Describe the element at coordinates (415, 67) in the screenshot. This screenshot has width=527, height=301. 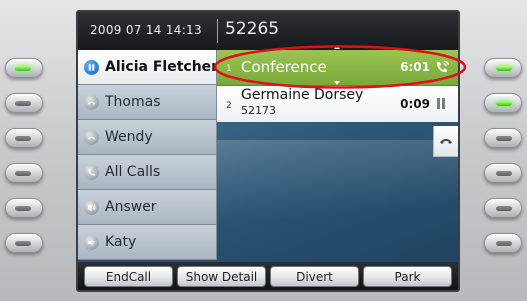
I see `call-timer: 6:01` at that location.